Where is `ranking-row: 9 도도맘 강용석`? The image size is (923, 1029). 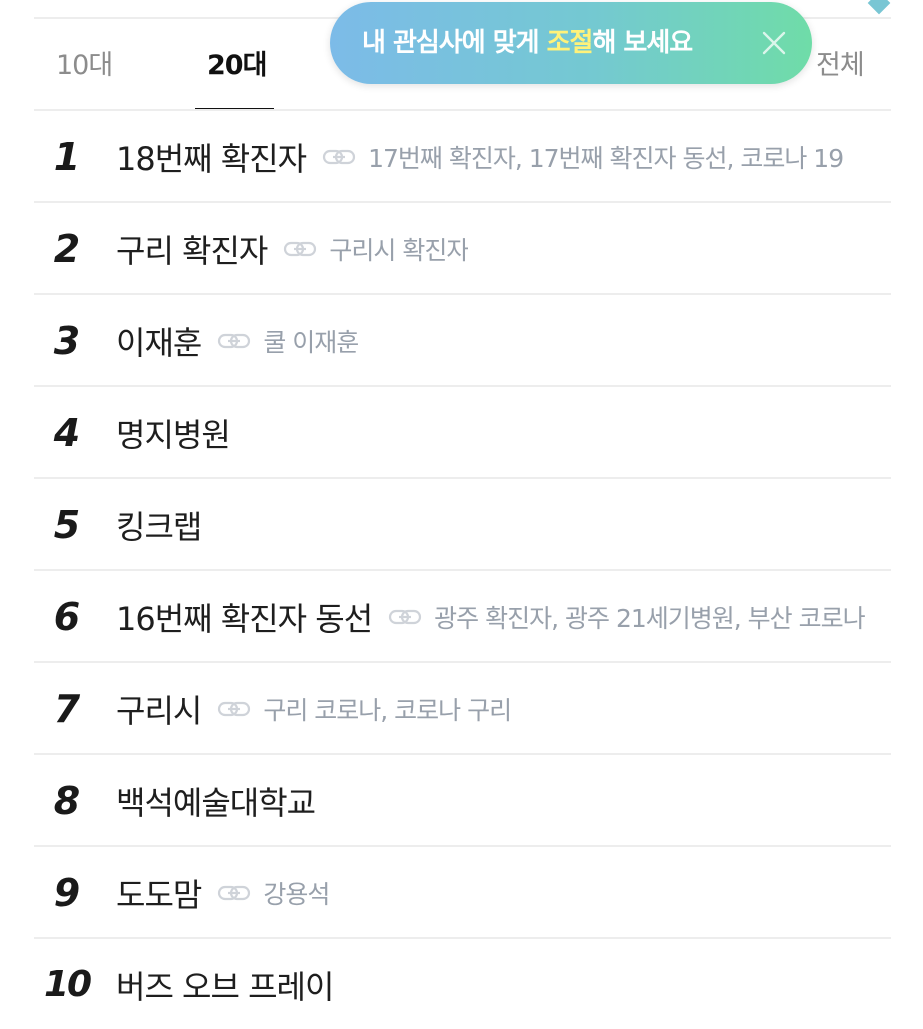
ranking-row: 9 도도맘 강용석 is located at coordinates (462, 893).